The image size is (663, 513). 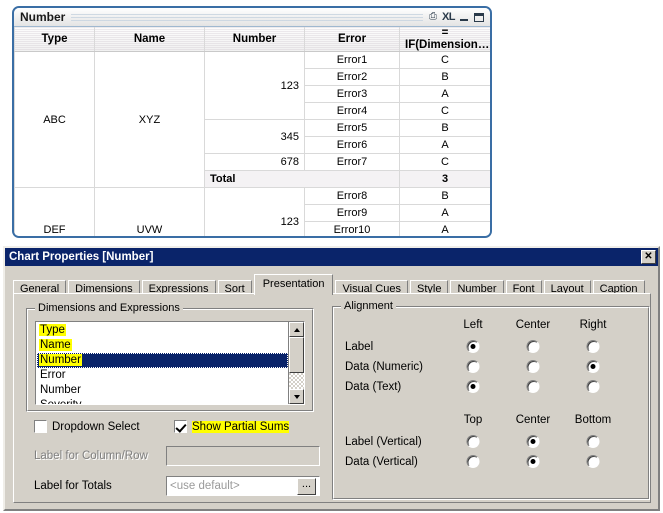 What do you see at coordinates (593, 461) in the screenshot?
I see `radio-data-vertical-bottom` at bounding box center [593, 461].